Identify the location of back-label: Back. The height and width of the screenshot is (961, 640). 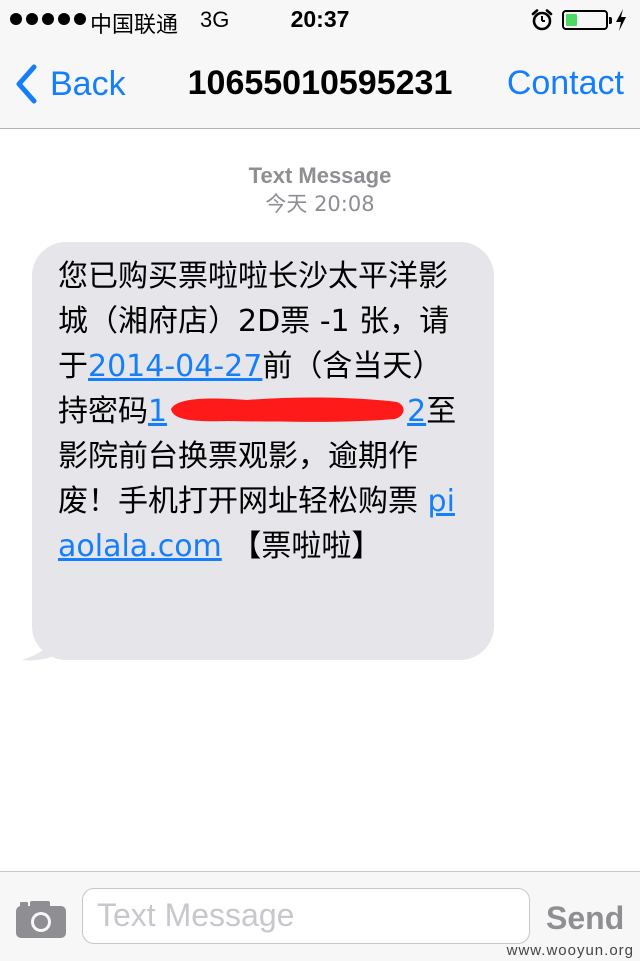
(88, 83).